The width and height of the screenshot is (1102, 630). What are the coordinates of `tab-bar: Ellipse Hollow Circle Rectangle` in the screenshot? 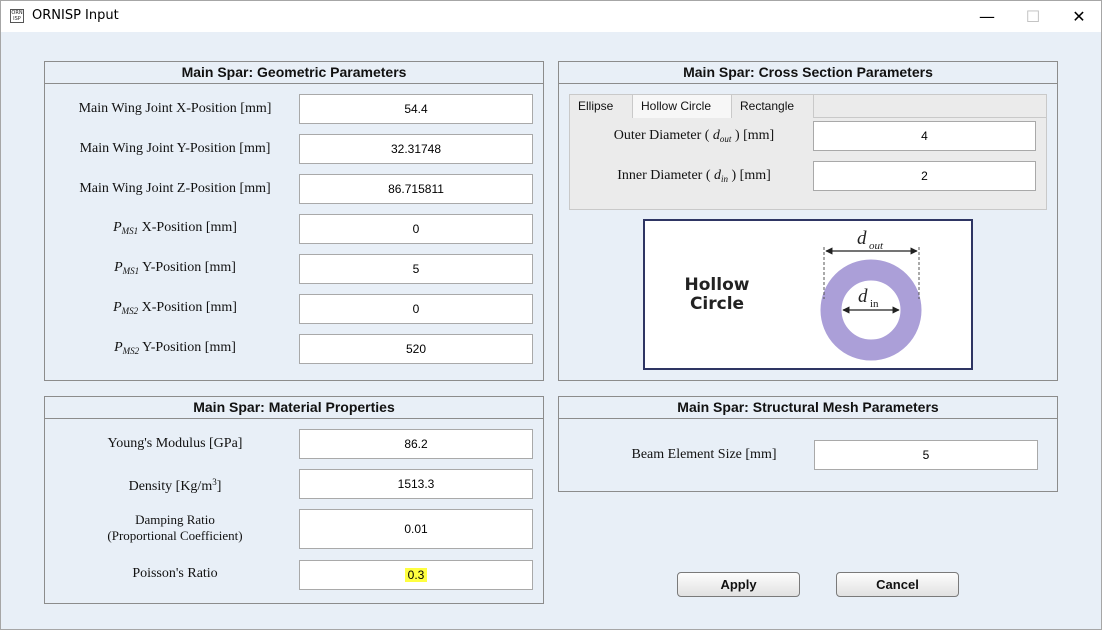 It's located at (808, 107).